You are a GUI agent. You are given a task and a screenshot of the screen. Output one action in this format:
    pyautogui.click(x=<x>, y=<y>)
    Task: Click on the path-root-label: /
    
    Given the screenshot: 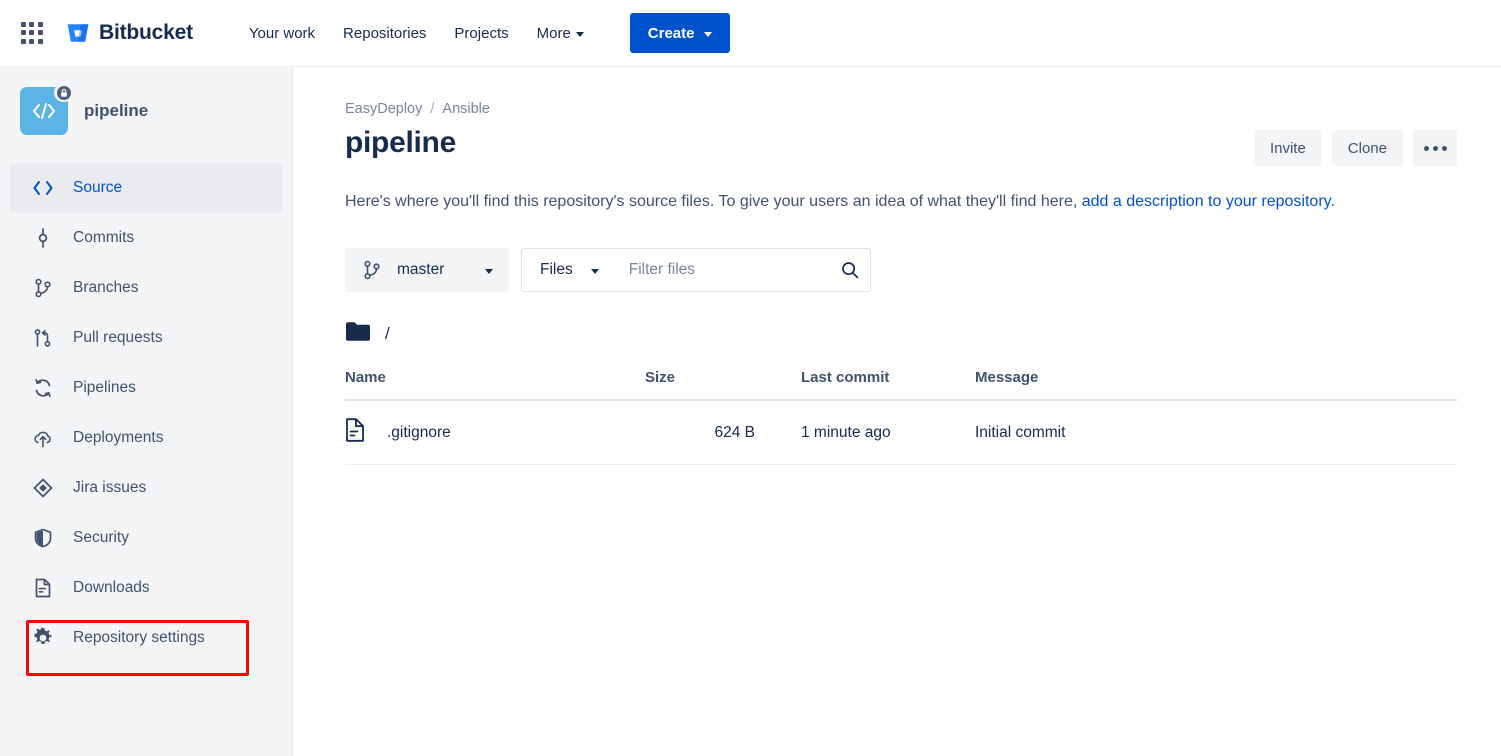 What is the action you would take?
    pyautogui.click(x=387, y=334)
    